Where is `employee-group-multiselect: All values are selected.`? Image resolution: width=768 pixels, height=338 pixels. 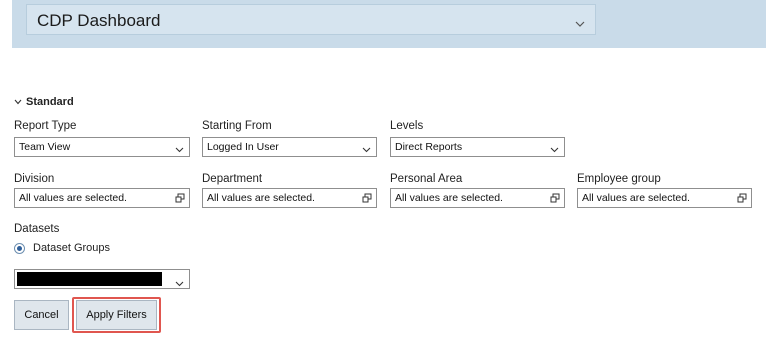 employee-group-multiselect: All values are selected. is located at coordinates (664, 198).